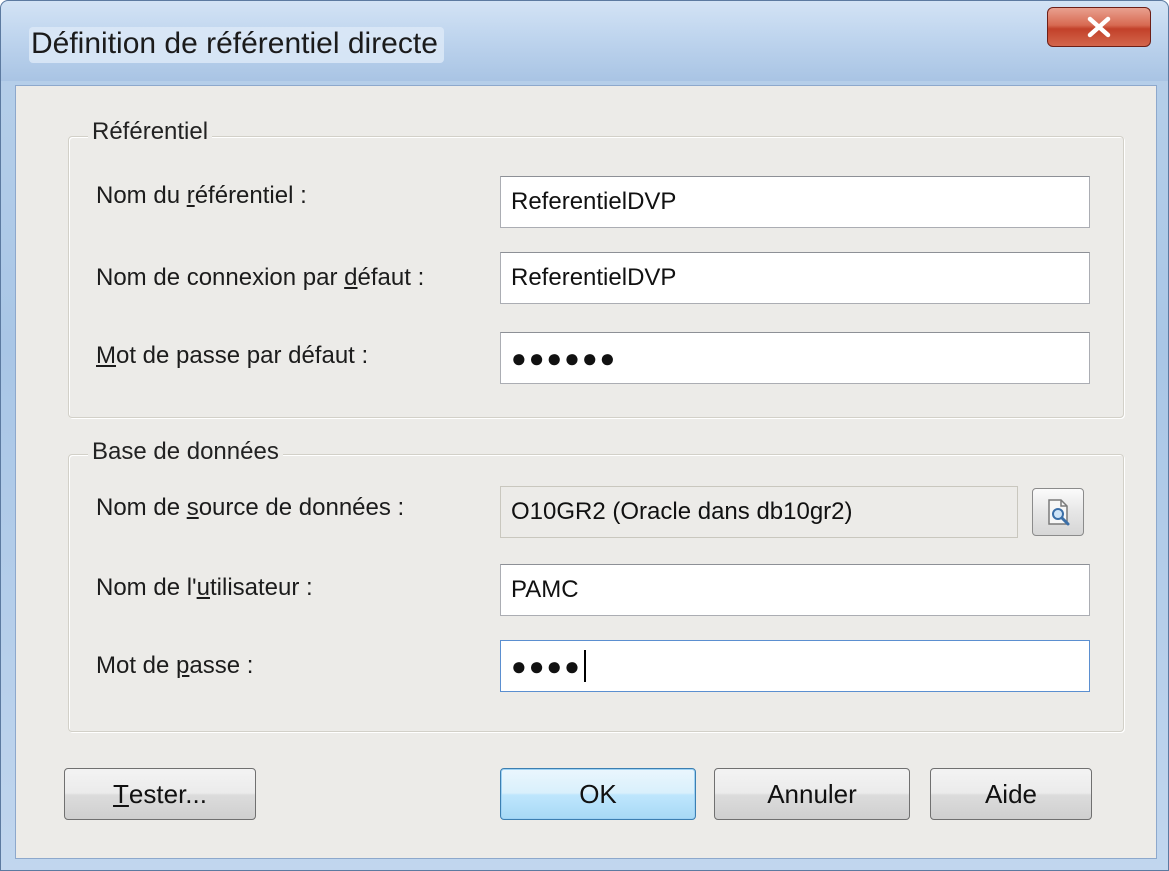 This screenshot has height=871, width=1169. I want to click on cancel-button: Annuler, so click(812, 794).